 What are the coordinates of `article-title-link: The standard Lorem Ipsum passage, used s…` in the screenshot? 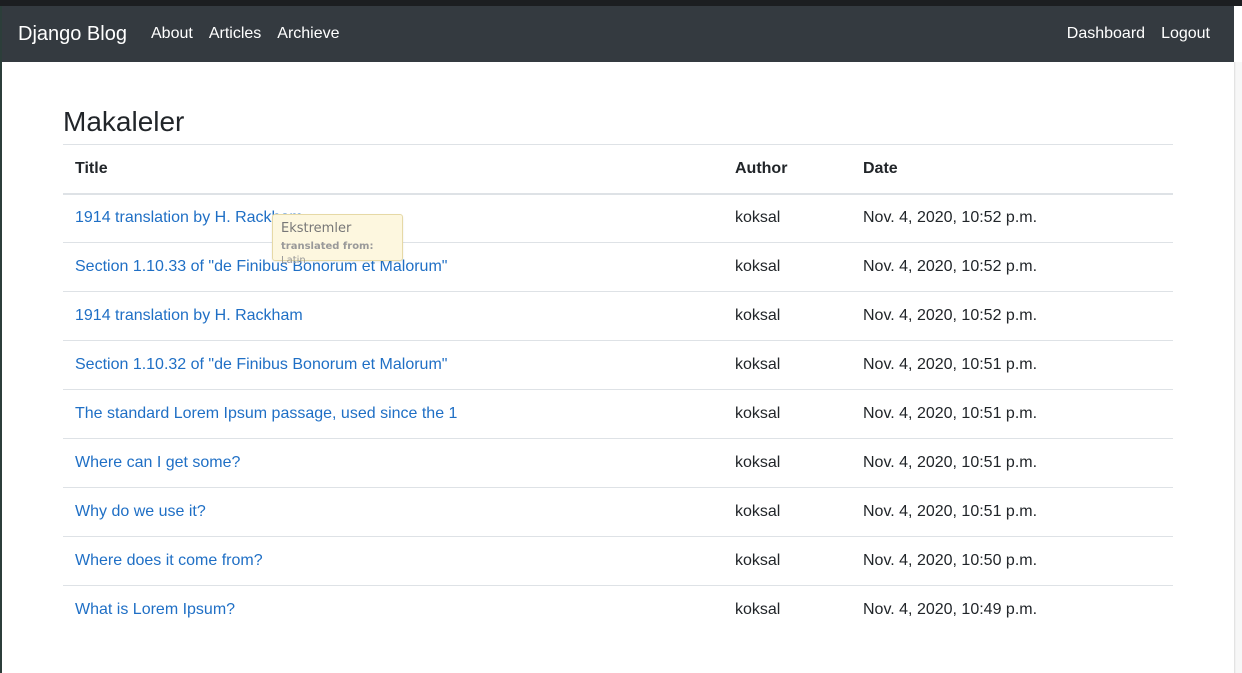 It's located at (266, 413).